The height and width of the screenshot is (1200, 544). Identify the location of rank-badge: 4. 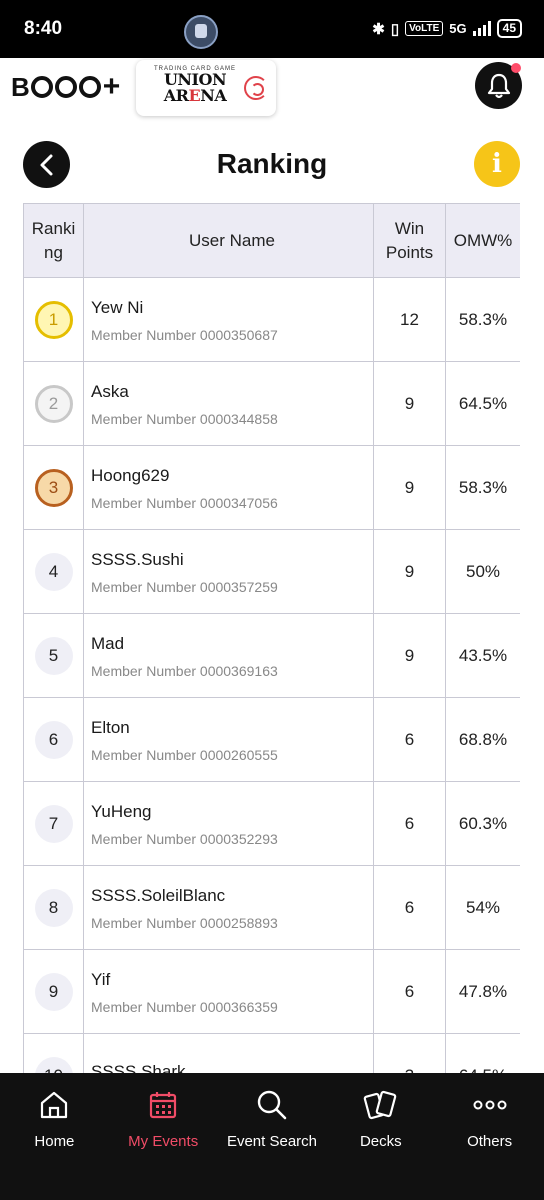
(53, 571).